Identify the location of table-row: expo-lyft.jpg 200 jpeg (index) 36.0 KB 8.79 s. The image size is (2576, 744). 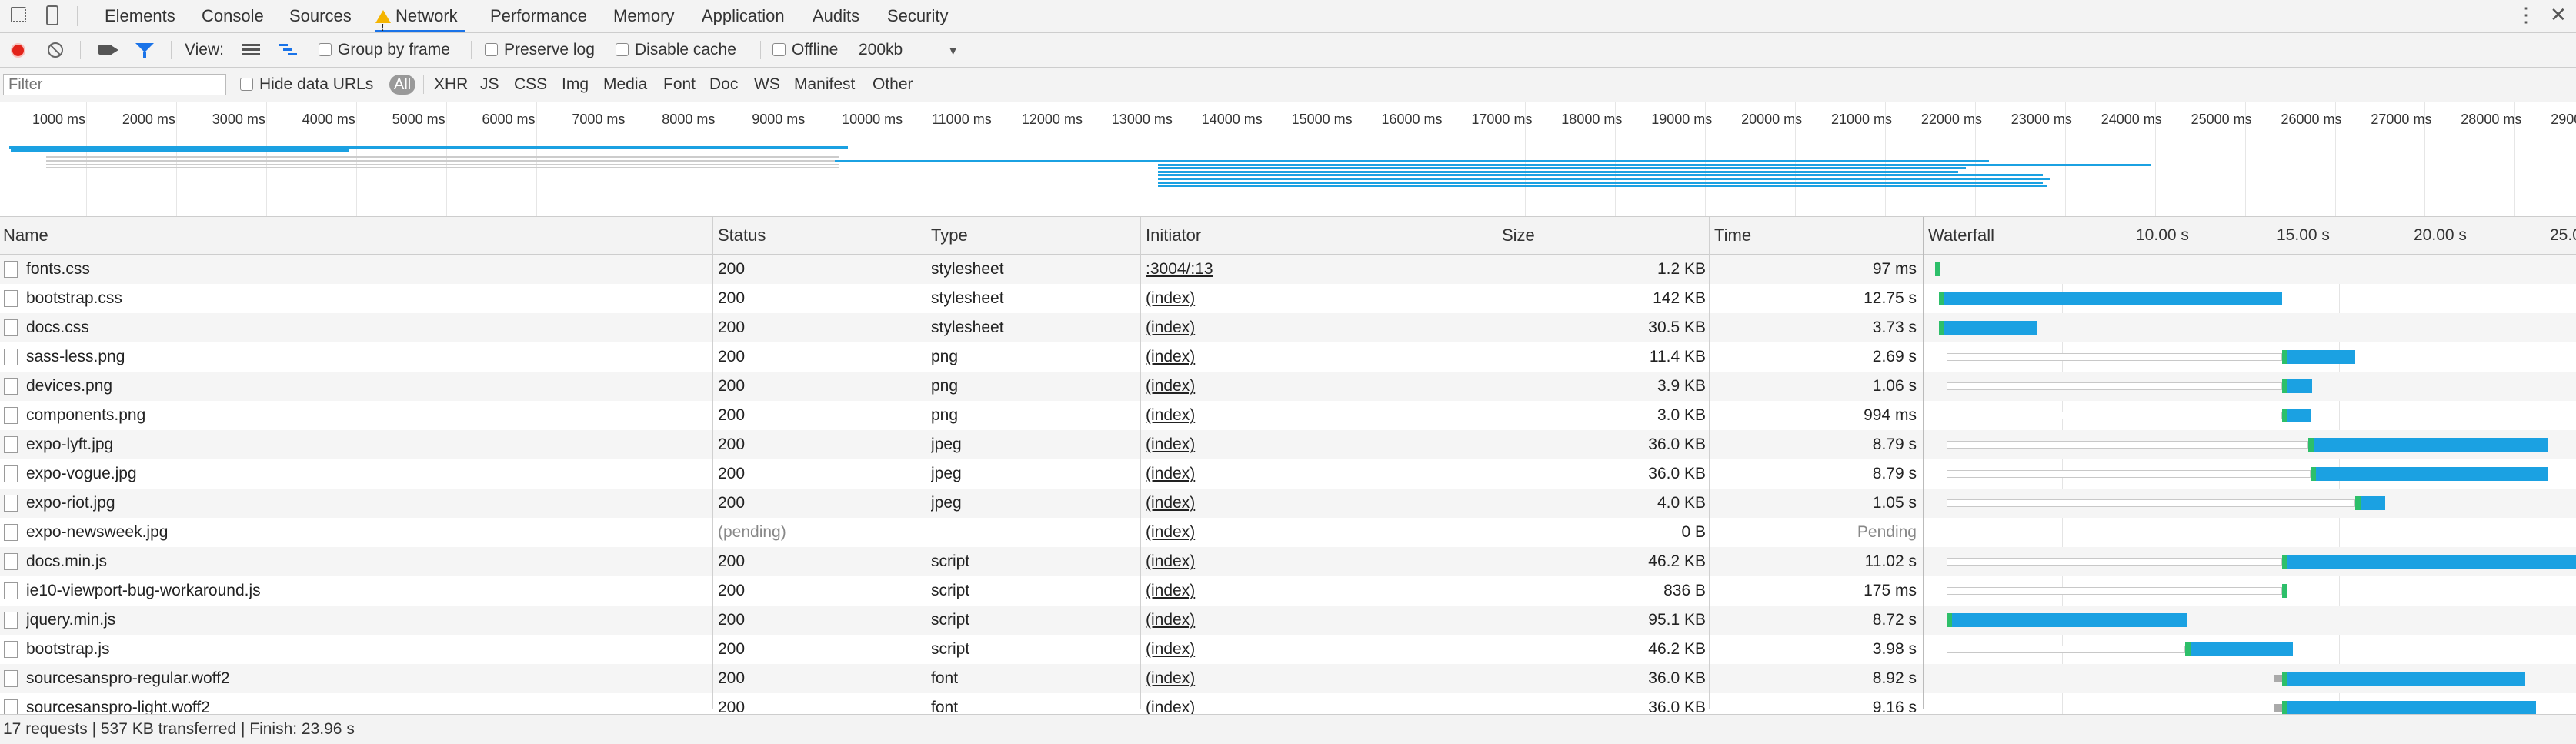
(1288, 445).